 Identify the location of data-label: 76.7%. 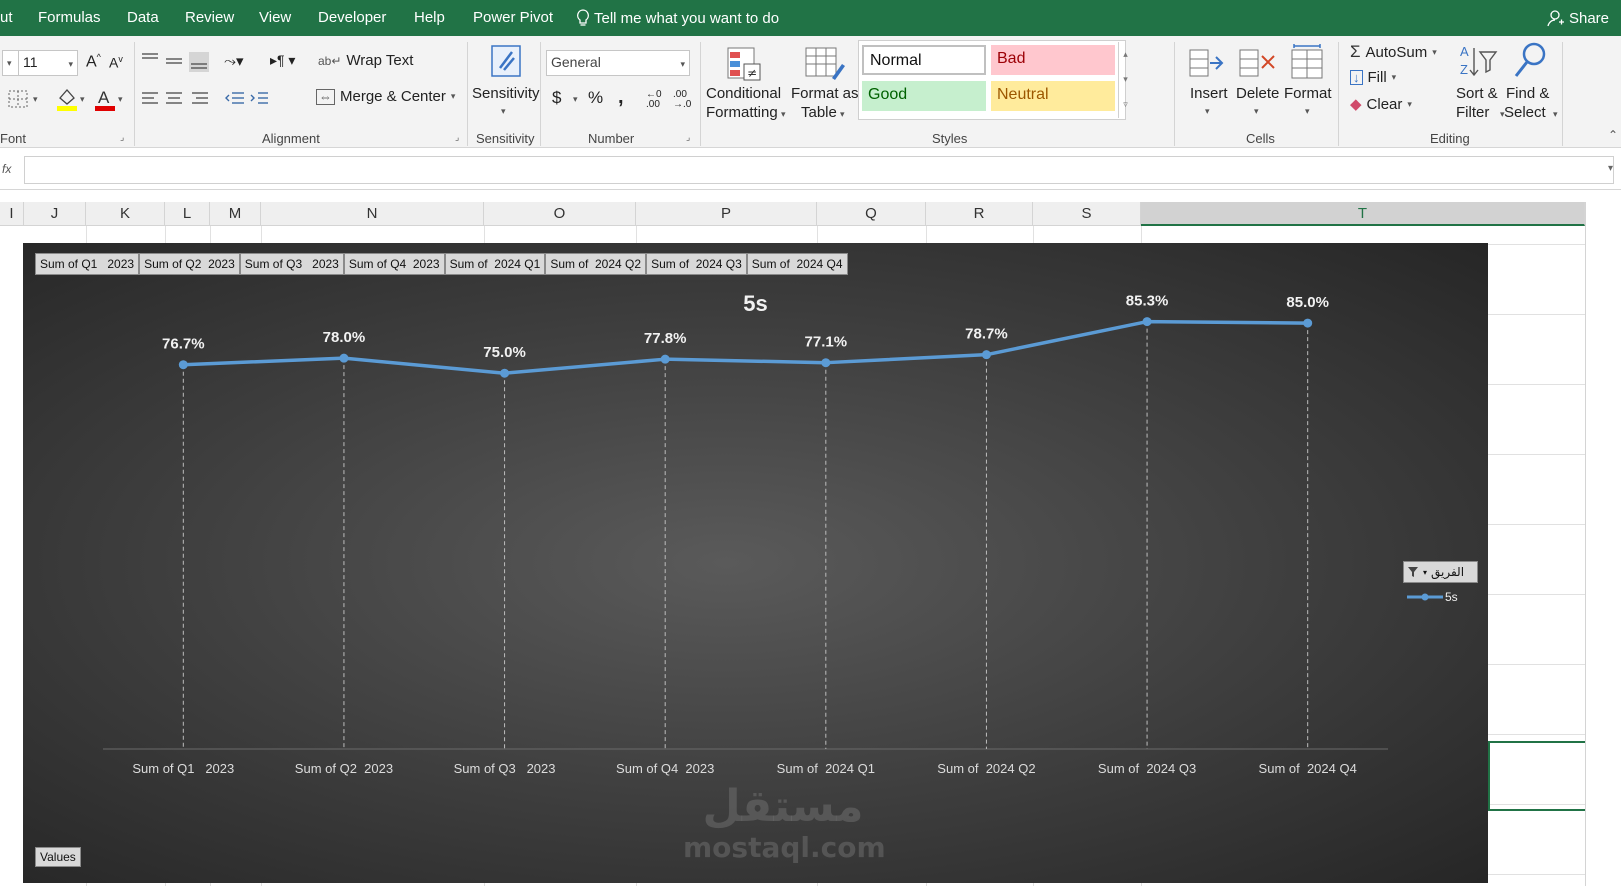
(183, 344).